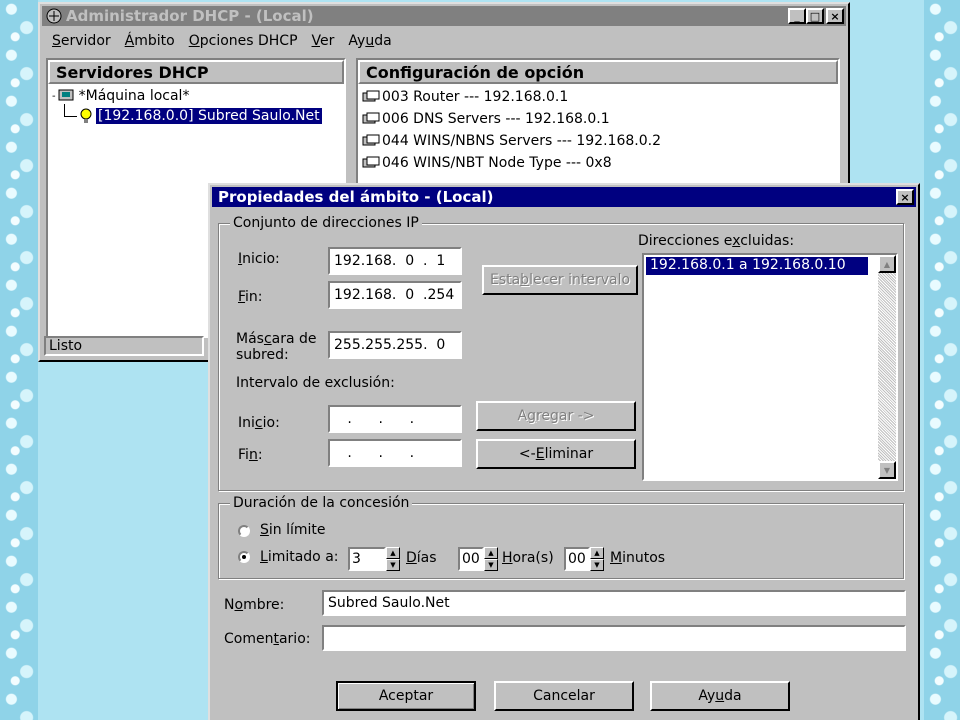  Describe the element at coordinates (267, 639) in the screenshot. I see `comment-label: Comentario:` at that location.